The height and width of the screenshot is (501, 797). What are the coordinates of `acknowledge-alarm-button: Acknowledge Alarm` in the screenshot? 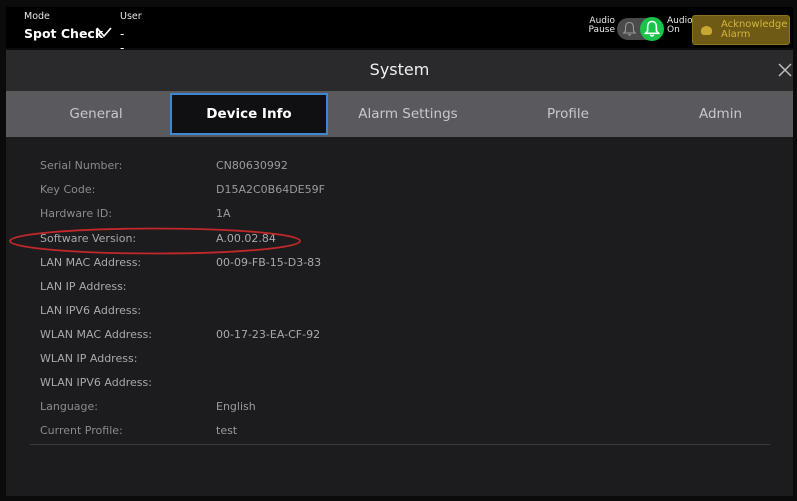 It's located at (741, 30).